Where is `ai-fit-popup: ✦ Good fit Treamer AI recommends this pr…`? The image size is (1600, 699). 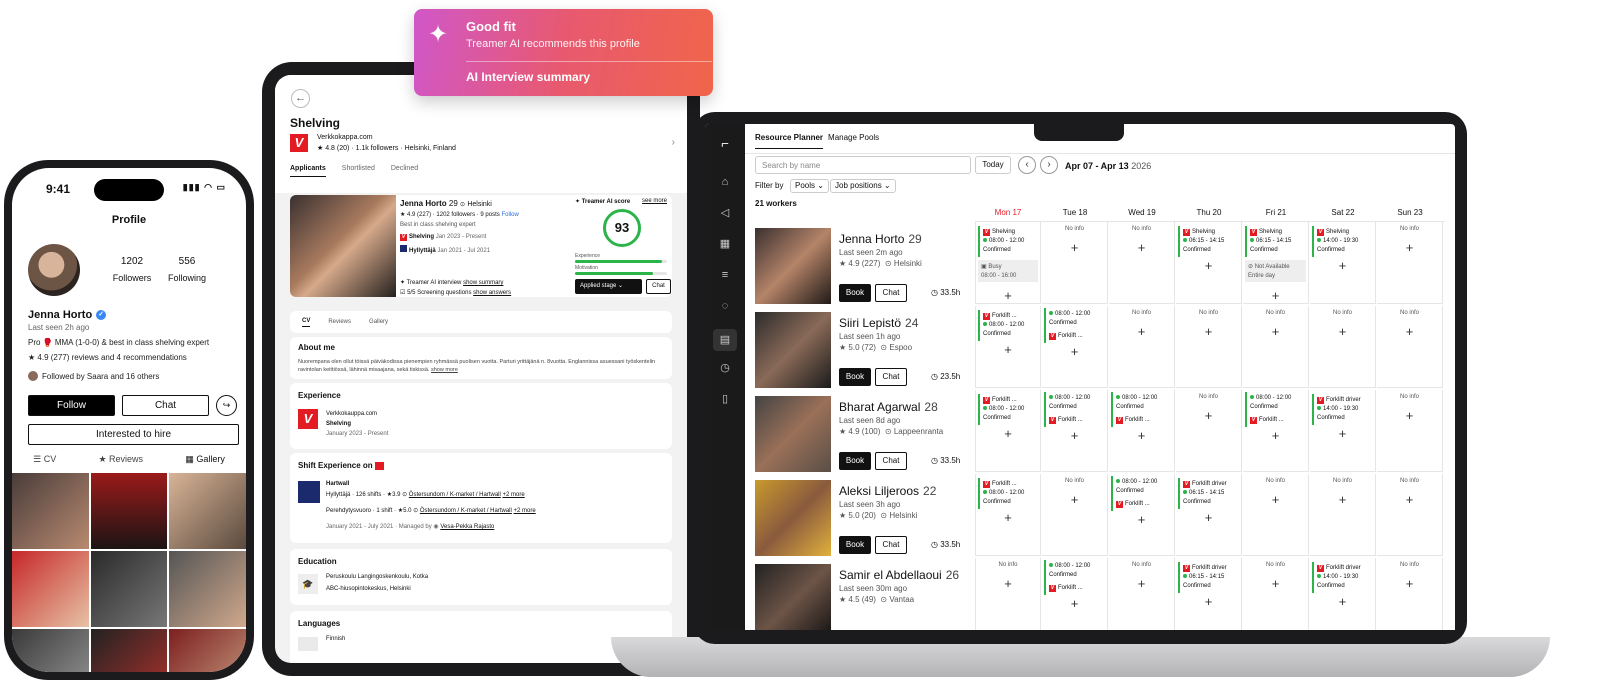 ai-fit-popup: ✦ Good fit Treamer AI recommends this pr… is located at coordinates (563, 52).